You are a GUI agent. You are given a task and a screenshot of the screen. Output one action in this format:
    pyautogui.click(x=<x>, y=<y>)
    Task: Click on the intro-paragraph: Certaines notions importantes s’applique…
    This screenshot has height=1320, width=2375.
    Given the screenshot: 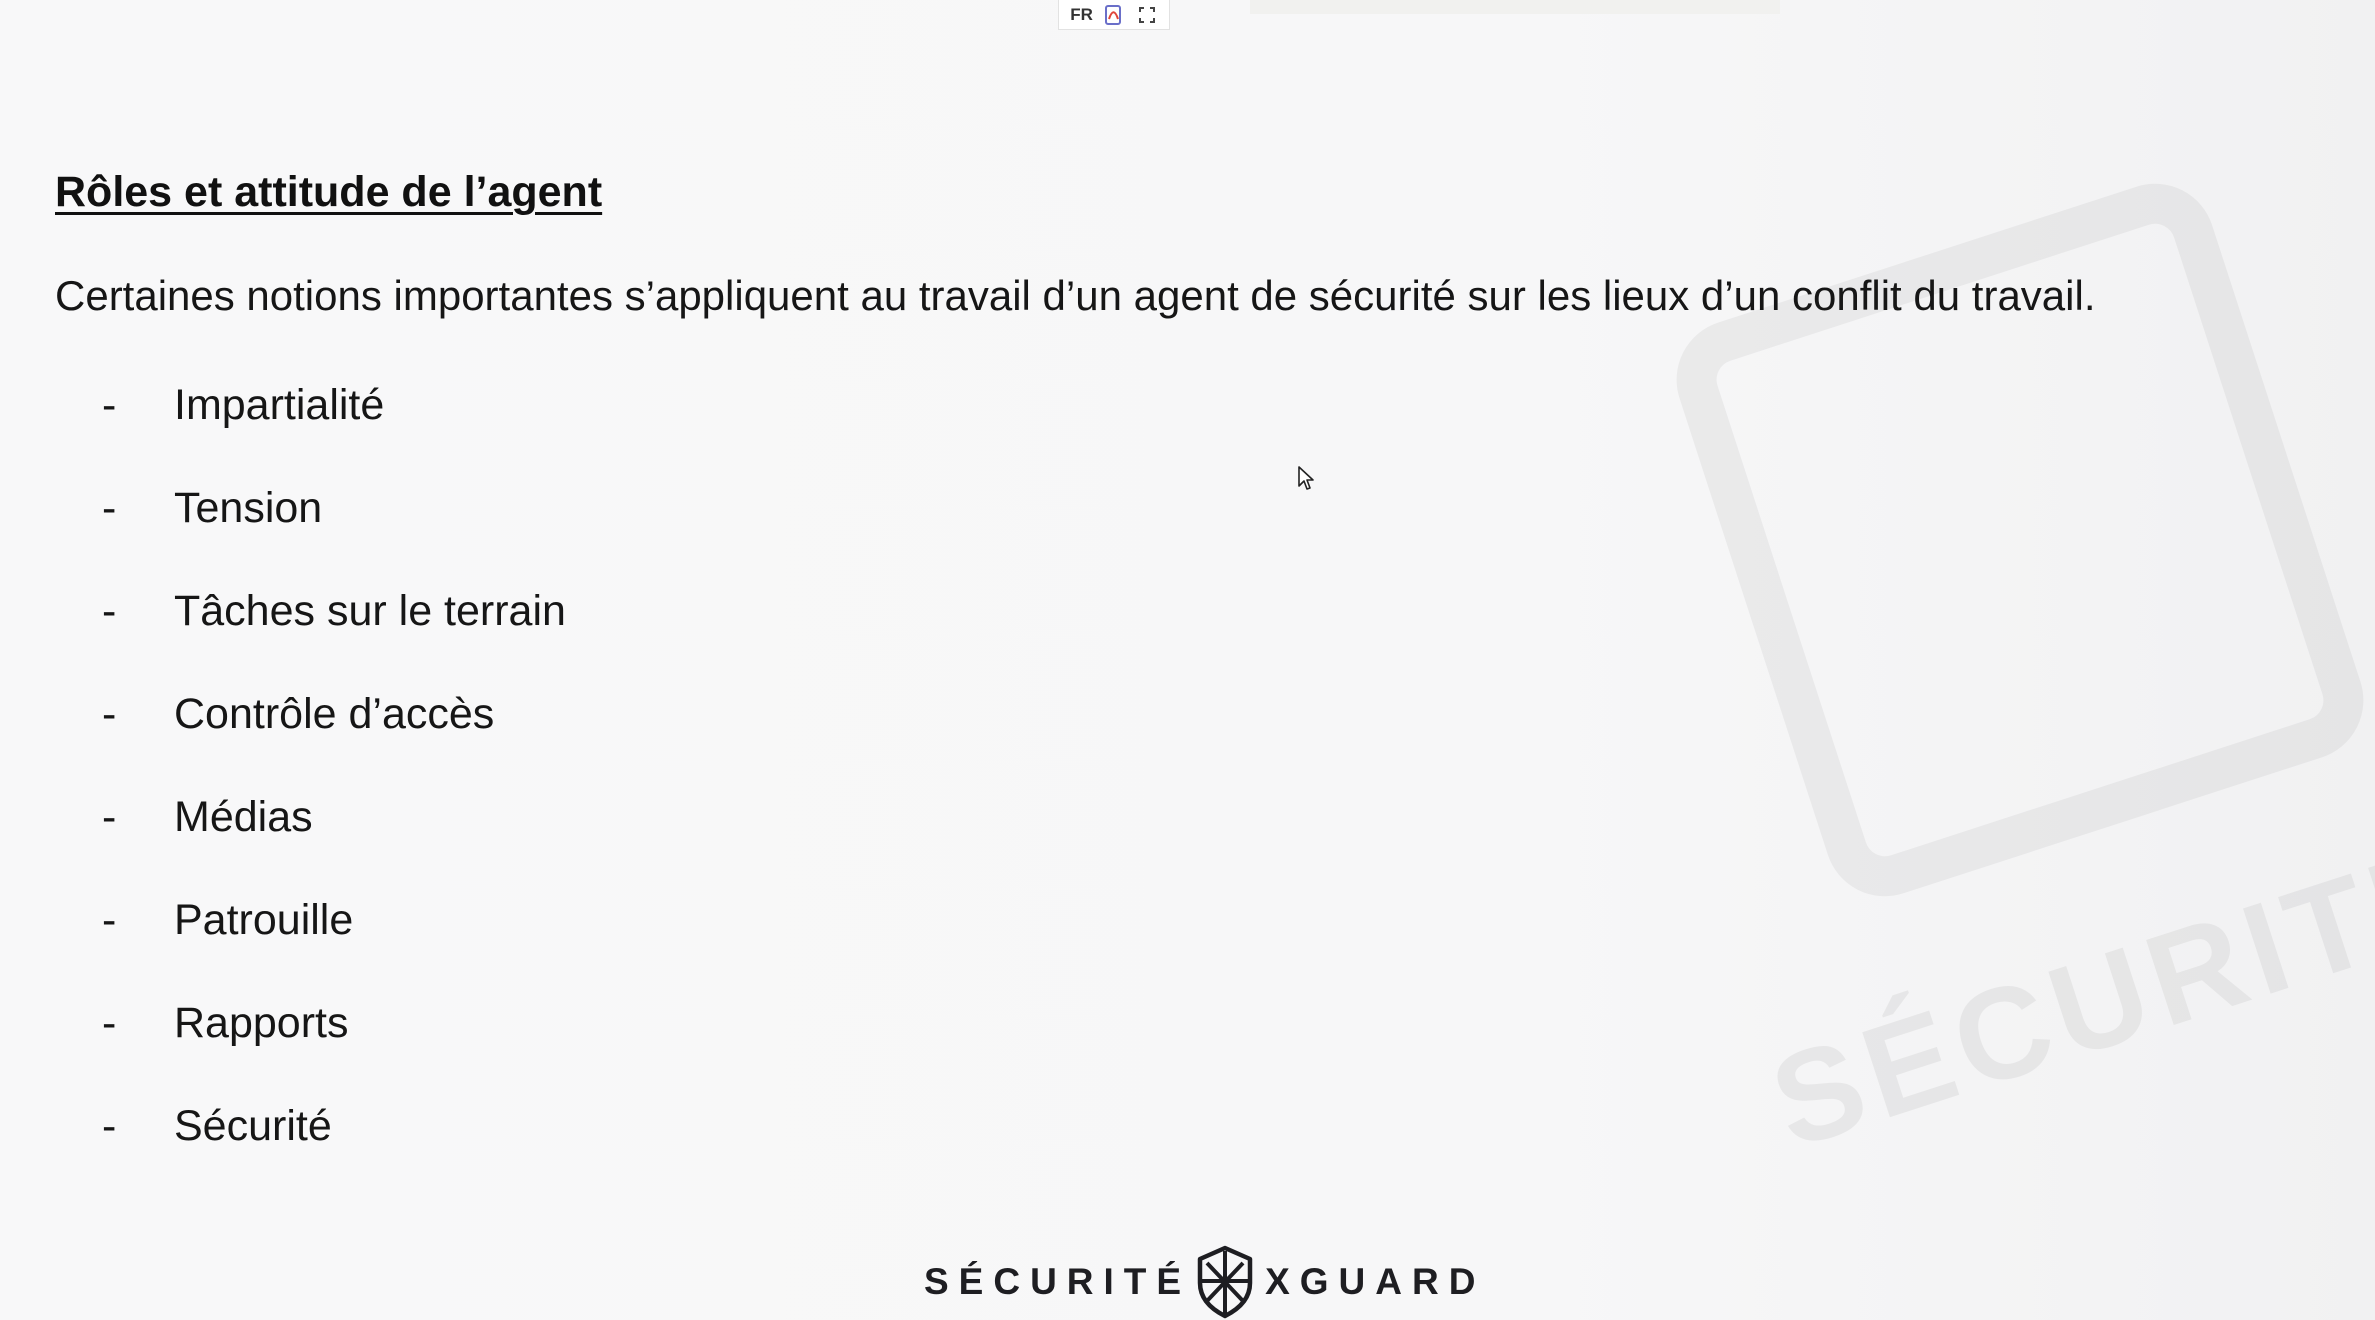 What is the action you would take?
    pyautogui.click(x=1075, y=295)
    